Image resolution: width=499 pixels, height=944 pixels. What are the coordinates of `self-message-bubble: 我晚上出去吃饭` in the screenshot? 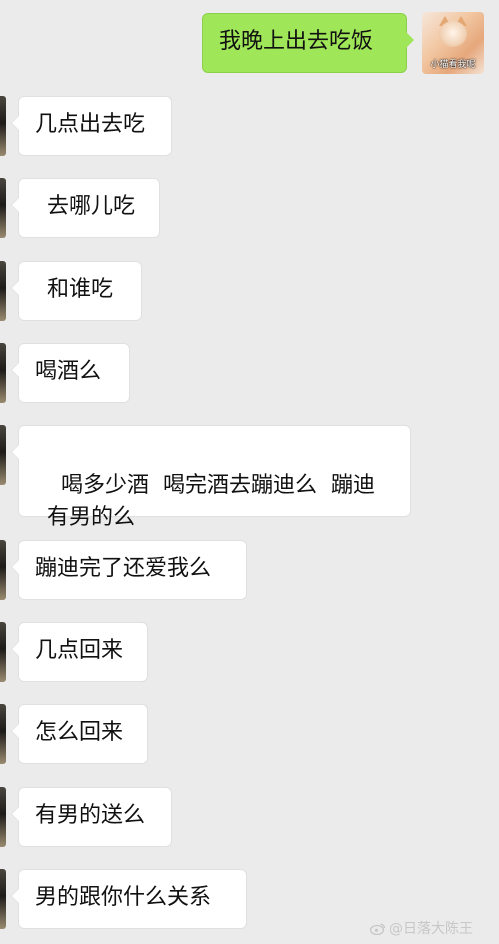 It's located at (308, 43).